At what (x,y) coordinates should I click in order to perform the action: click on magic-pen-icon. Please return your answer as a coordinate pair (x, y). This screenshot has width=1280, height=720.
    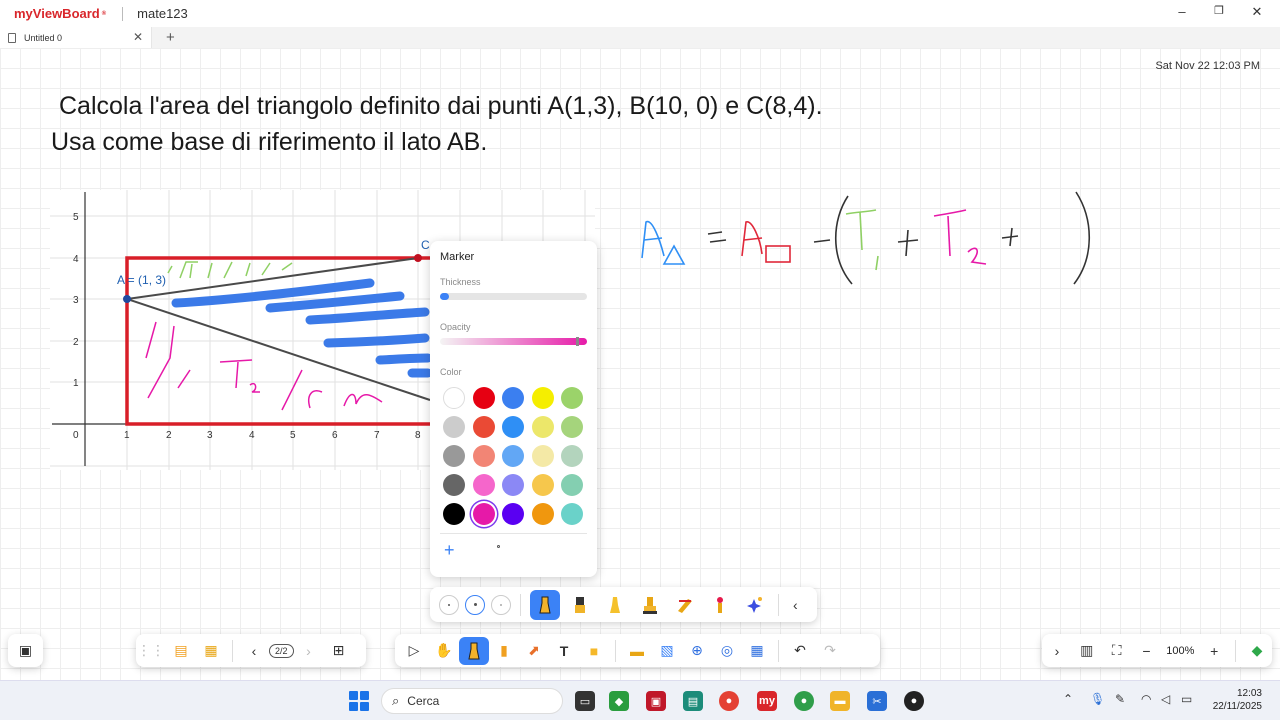
    Looking at the image, I should click on (720, 605).